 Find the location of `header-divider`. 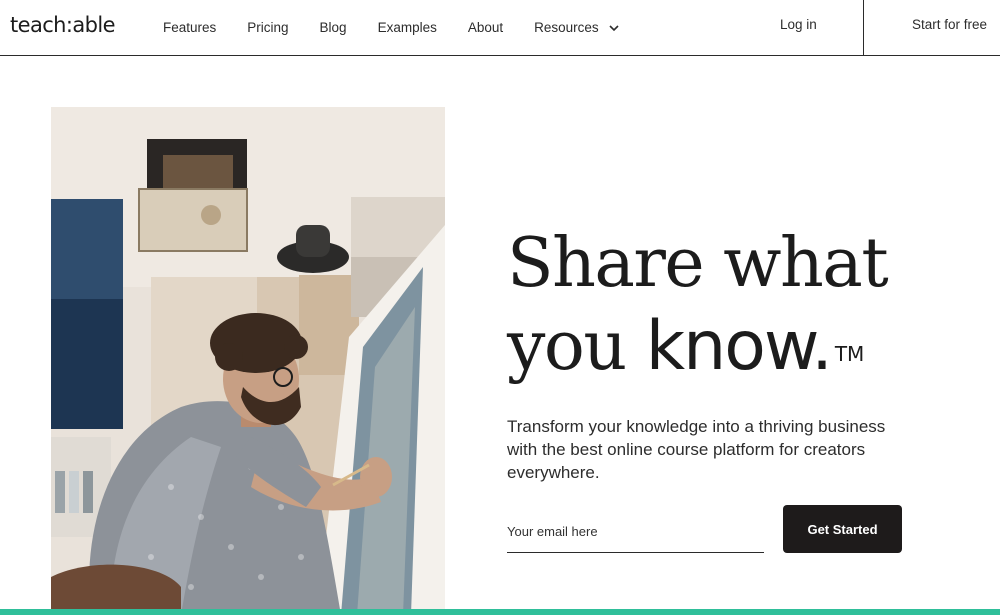

header-divider is located at coordinates (863, 27).